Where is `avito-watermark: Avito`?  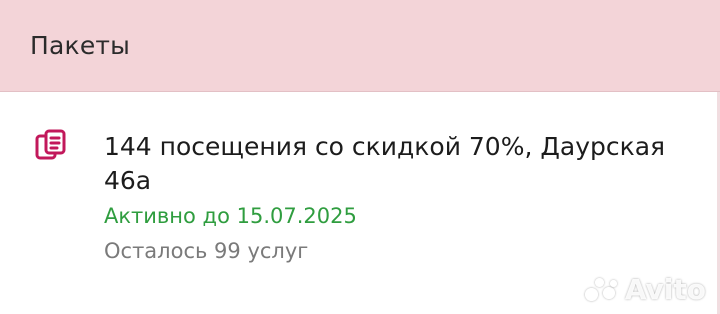
avito-watermark: Avito is located at coordinates (645, 289).